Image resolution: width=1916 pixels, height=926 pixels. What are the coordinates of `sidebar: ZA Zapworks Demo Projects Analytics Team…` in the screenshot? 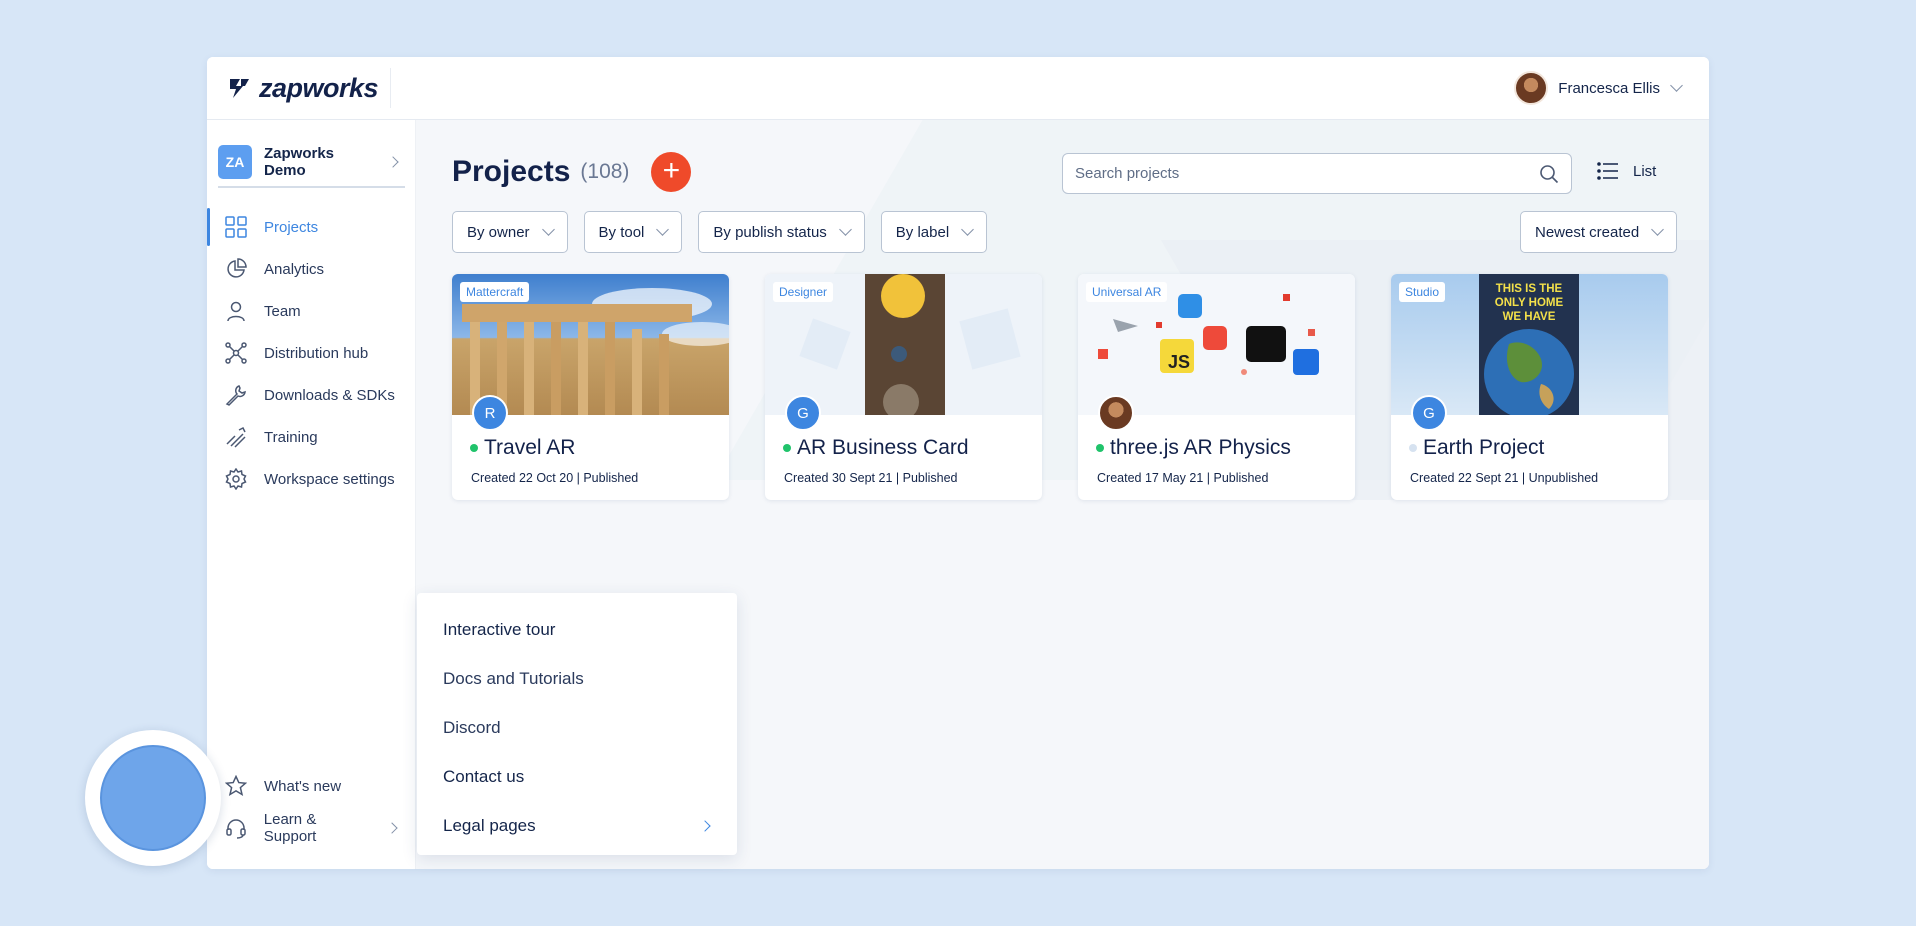 It's located at (311, 494).